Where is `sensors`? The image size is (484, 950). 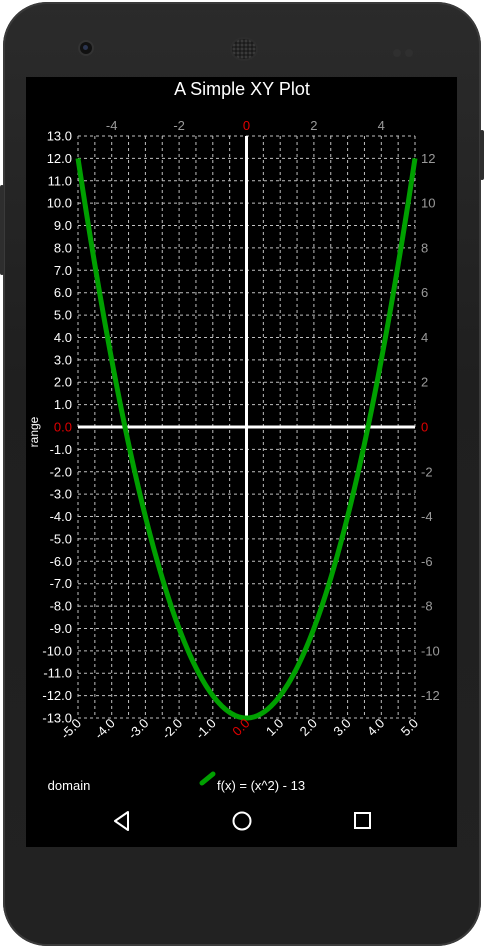
sensors is located at coordinates (407, 50).